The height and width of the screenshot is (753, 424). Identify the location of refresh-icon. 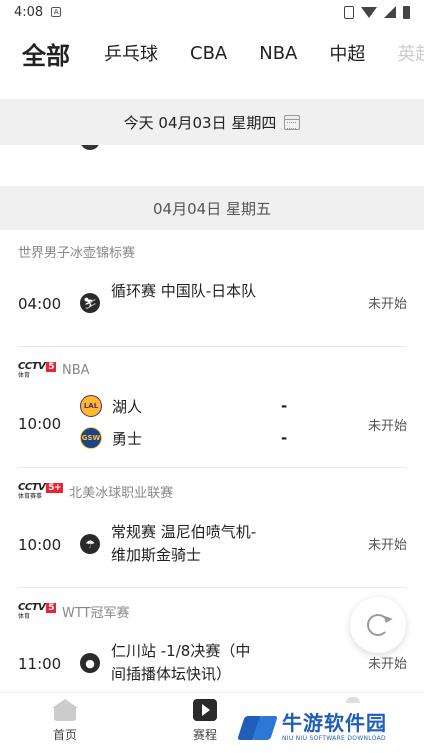
(378, 625).